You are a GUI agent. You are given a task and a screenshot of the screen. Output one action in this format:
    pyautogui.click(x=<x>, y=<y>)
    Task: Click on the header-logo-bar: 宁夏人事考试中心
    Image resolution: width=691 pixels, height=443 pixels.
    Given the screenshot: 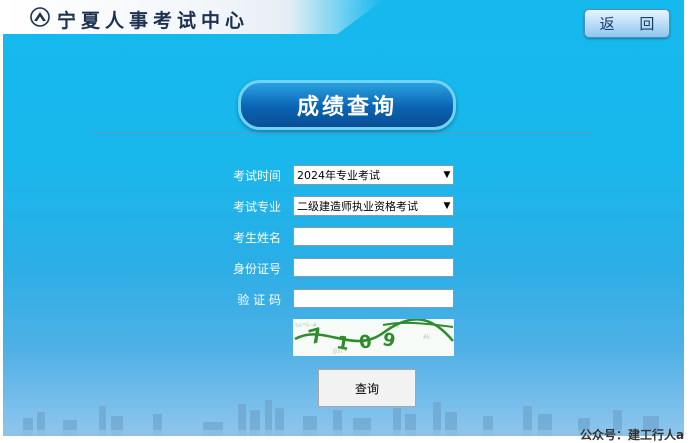 What is the action you would take?
    pyautogui.click(x=193, y=17)
    